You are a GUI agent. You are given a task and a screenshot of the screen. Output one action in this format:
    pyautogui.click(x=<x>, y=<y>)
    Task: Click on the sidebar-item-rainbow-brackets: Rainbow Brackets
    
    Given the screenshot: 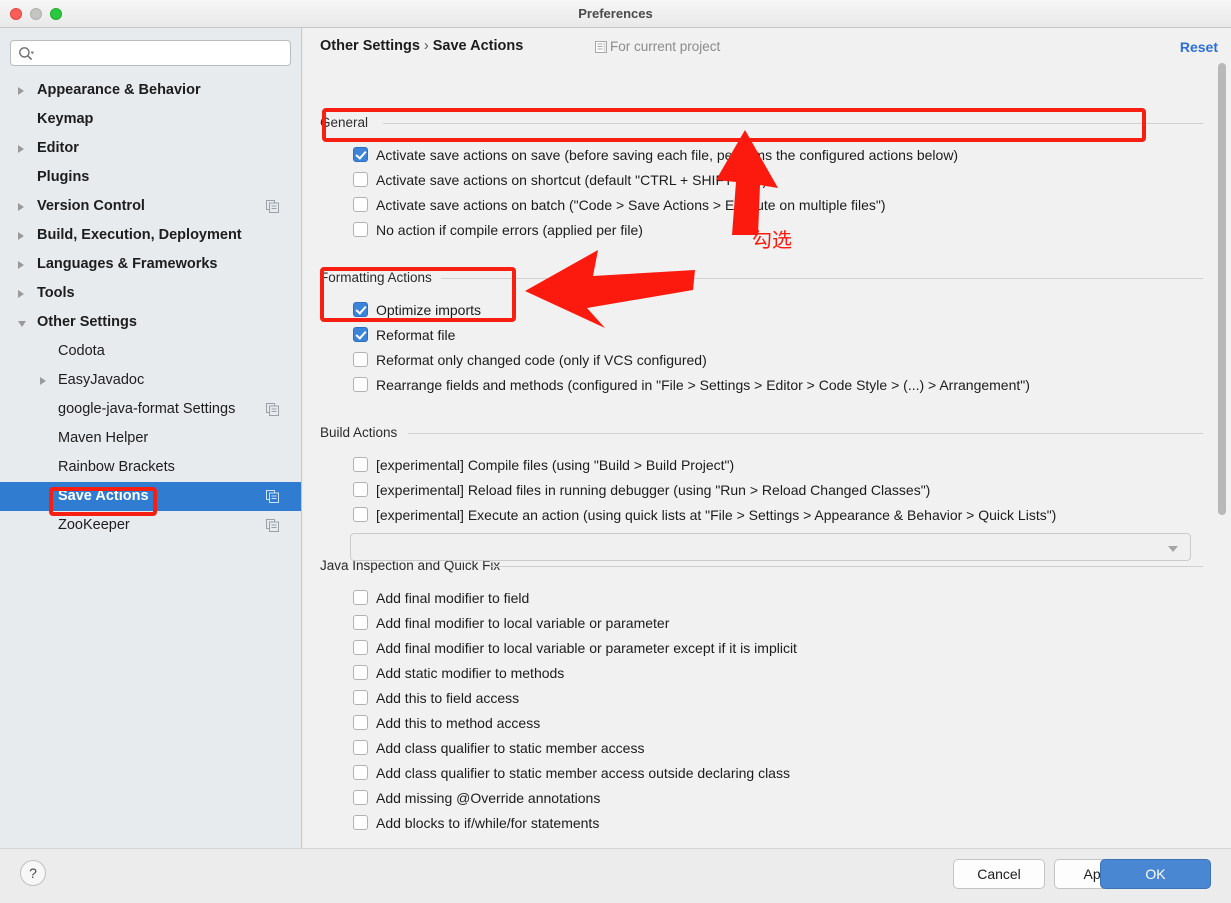 What is the action you would take?
    pyautogui.click(x=150, y=467)
    